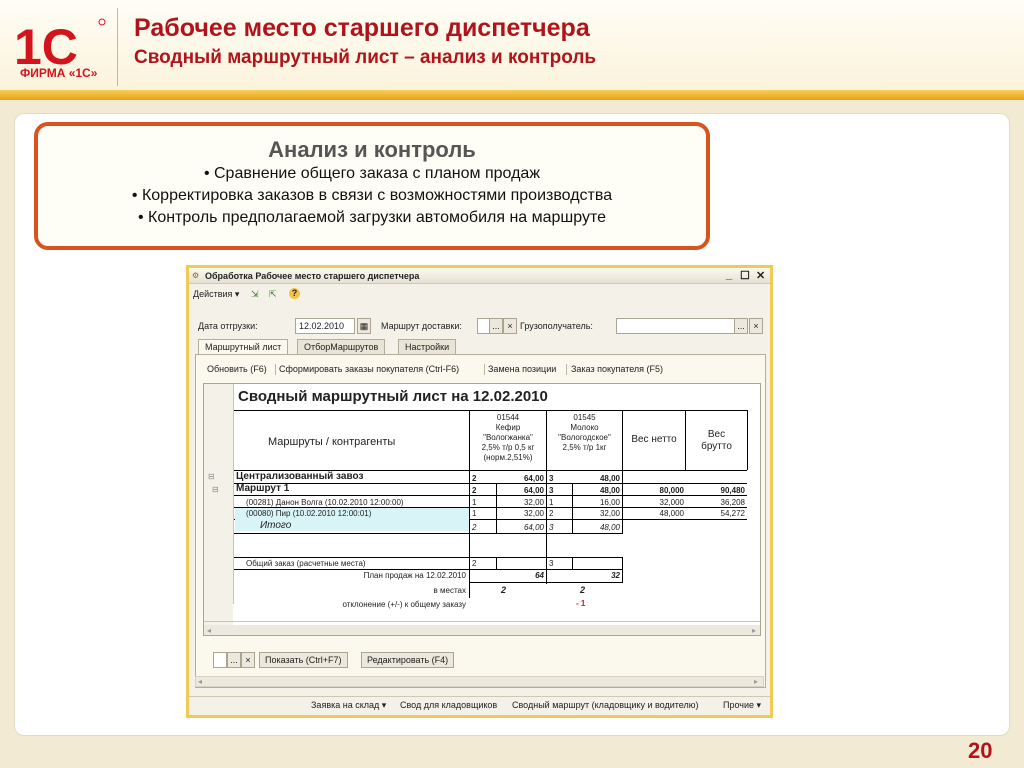 This screenshot has width=1024, height=768. I want to click on product2-pack: 2,5% т/р 1кг, so click(584, 447).